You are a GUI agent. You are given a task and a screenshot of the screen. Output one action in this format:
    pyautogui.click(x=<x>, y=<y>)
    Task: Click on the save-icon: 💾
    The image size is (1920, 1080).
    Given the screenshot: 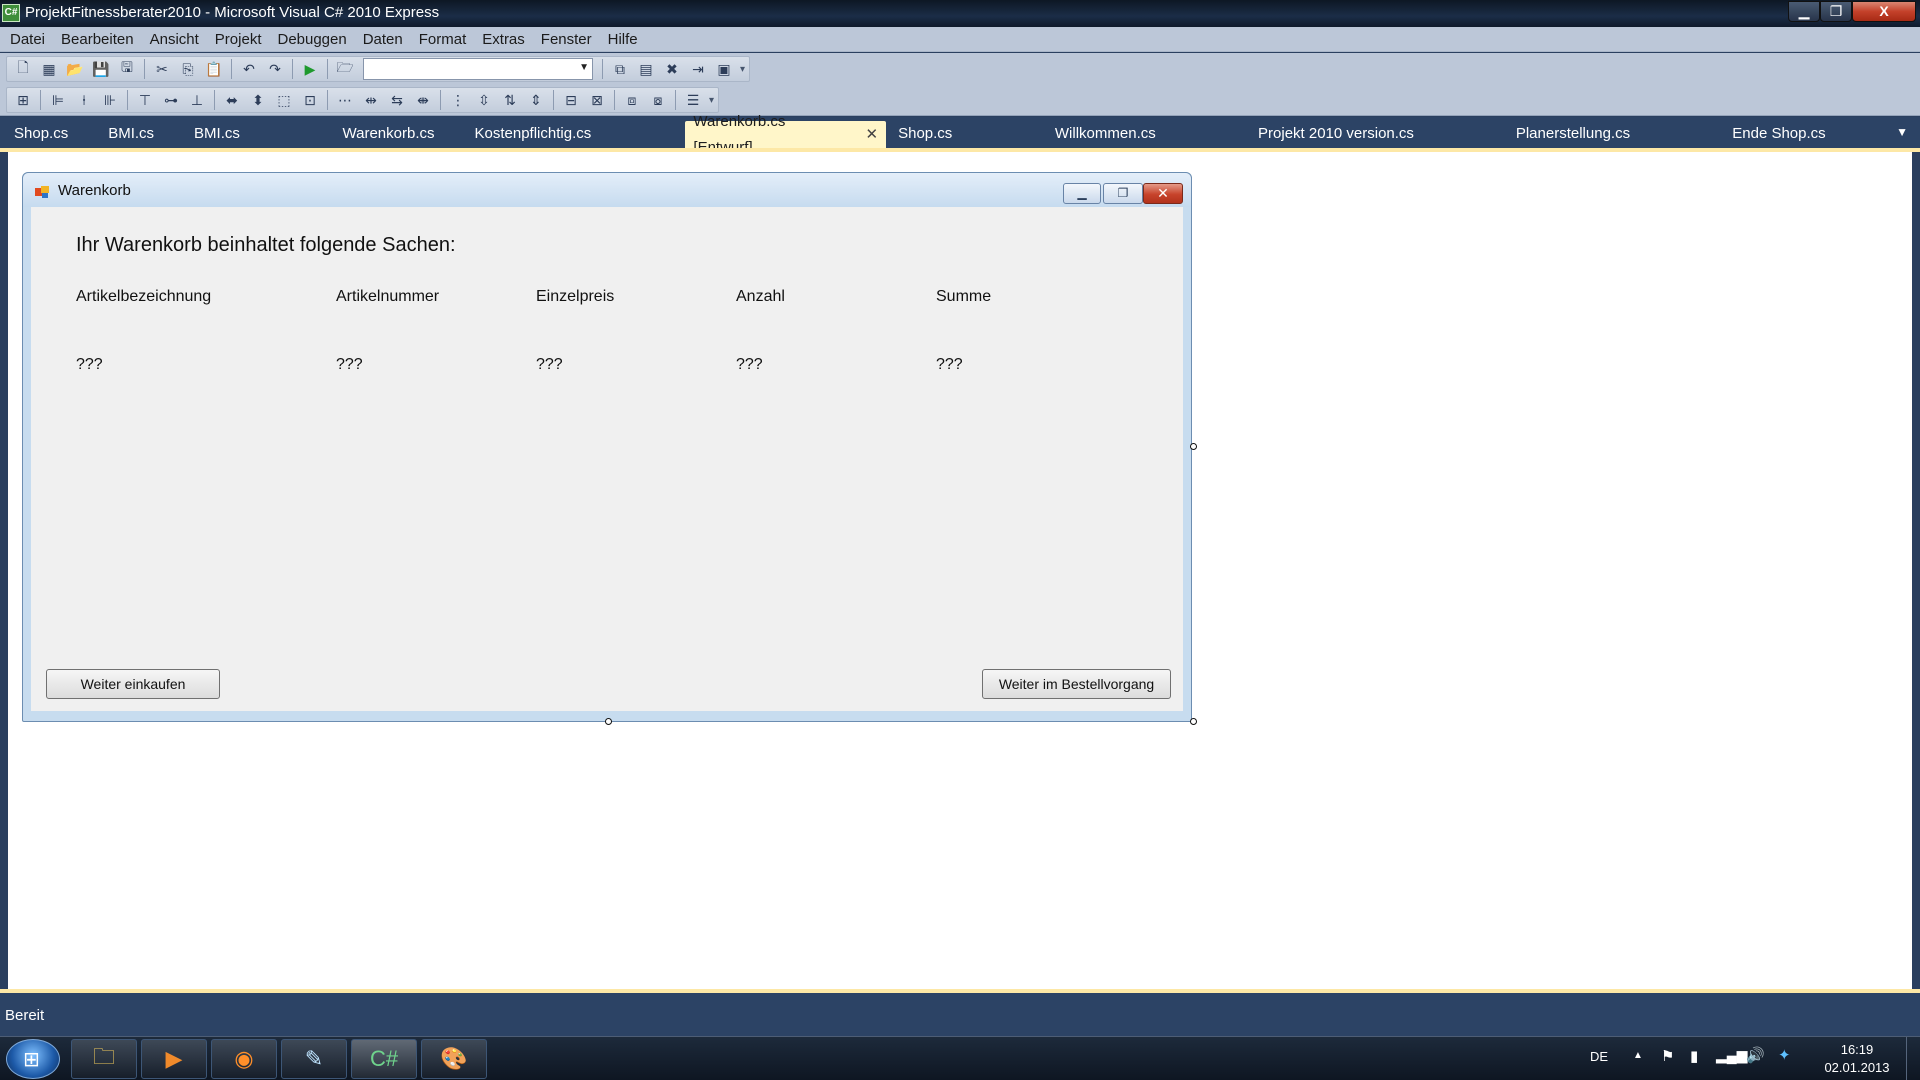 What is the action you would take?
    pyautogui.click(x=101, y=69)
    